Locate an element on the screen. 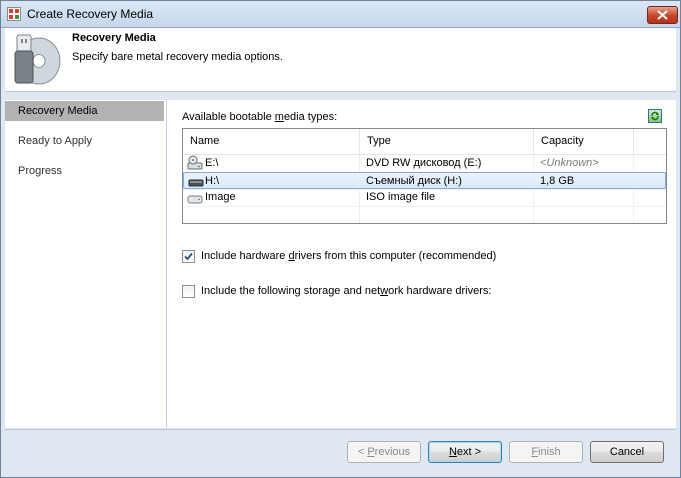  checkmark-icon is located at coordinates (188, 256).